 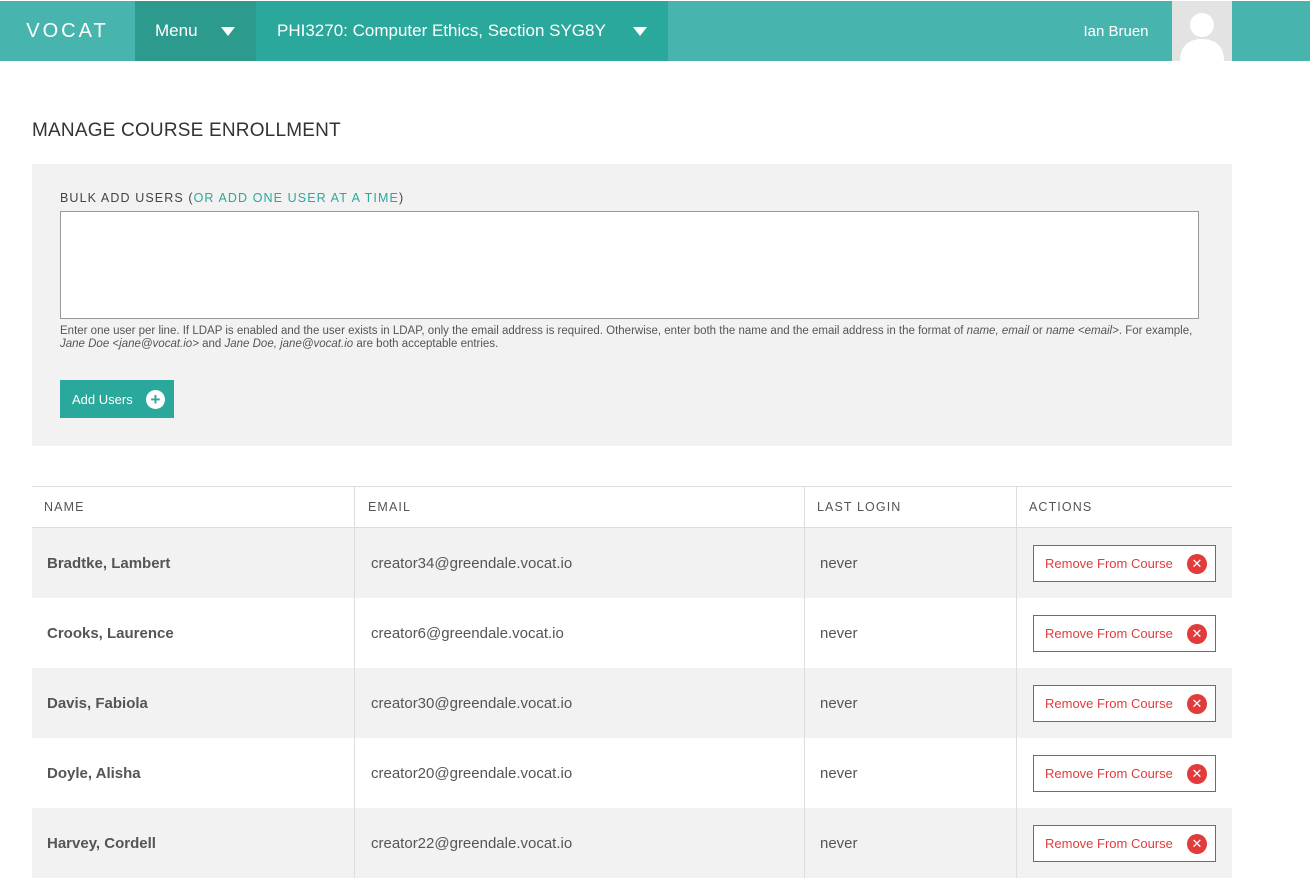 What do you see at coordinates (472, 843) in the screenshot?
I see `user-email-cell: creator22@greendale.vocat.io` at bounding box center [472, 843].